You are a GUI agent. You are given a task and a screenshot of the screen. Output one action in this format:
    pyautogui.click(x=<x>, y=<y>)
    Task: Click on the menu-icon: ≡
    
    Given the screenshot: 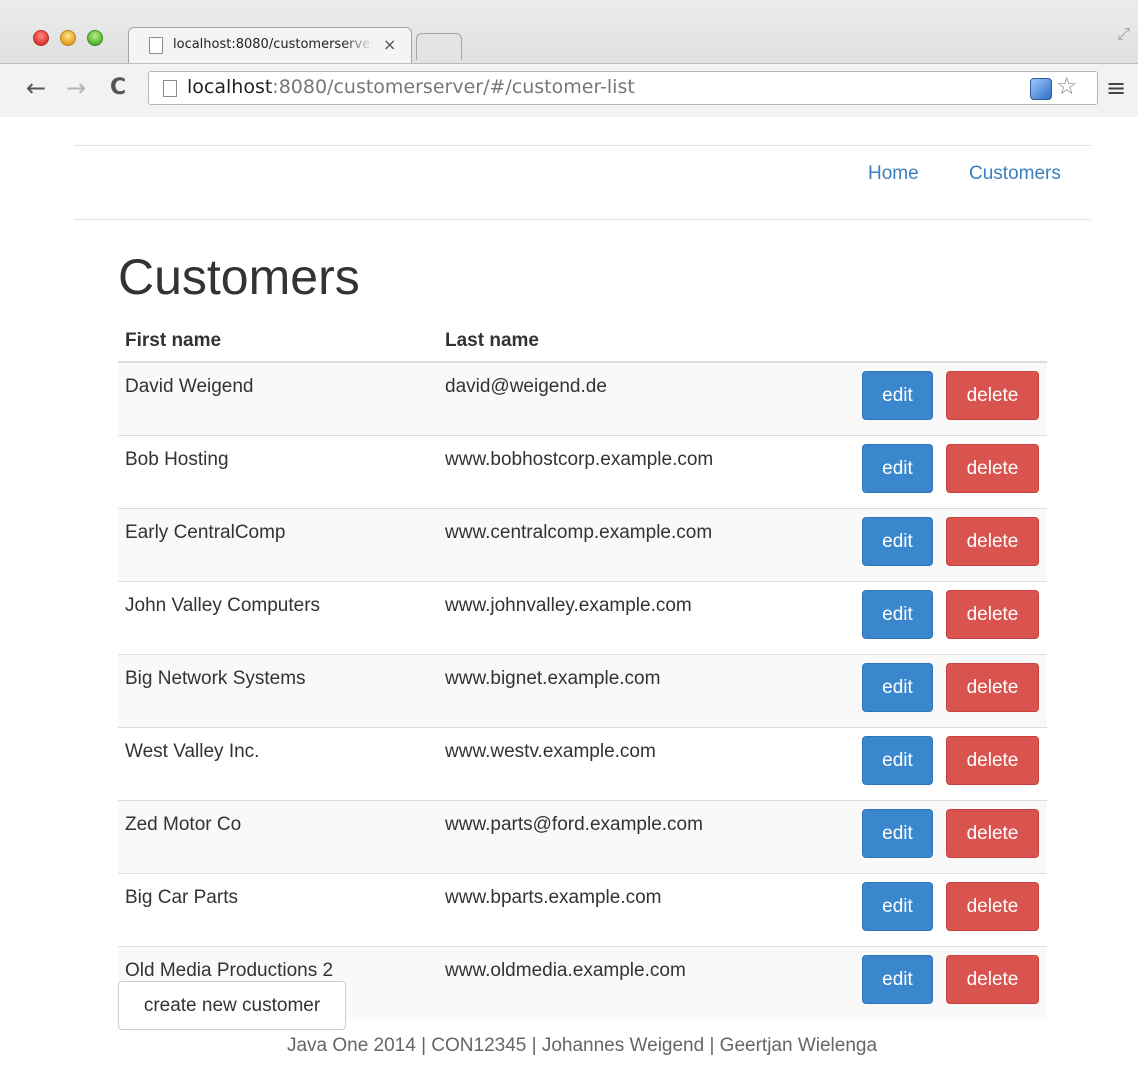 What is the action you would take?
    pyautogui.click(x=1116, y=88)
    